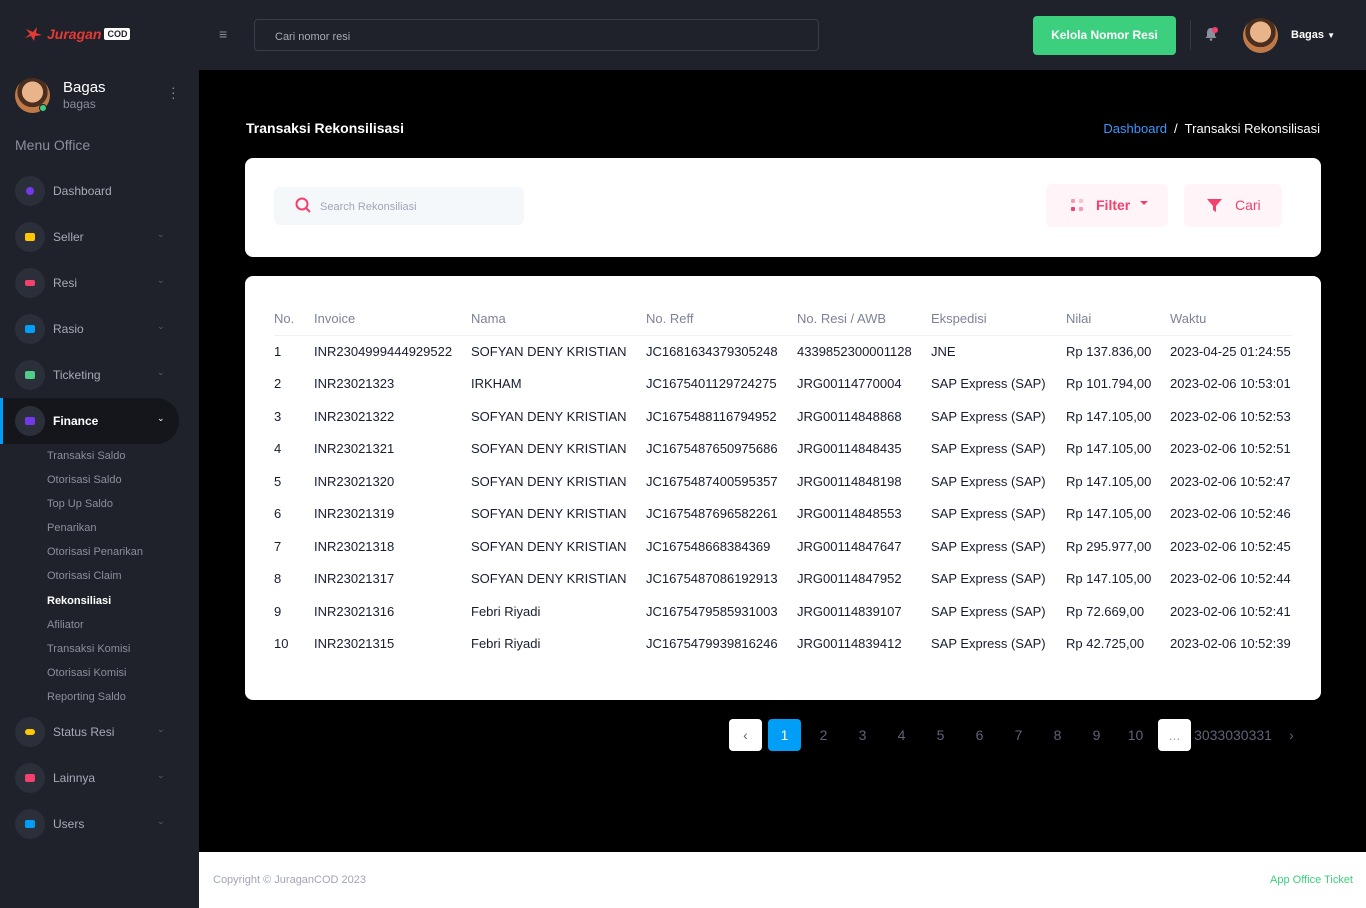 The image size is (1366, 908). What do you see at coordinates (354, 481) in the screenshot?
I see `cell-invoice: INR23021320` at bounding box center [354, 481].